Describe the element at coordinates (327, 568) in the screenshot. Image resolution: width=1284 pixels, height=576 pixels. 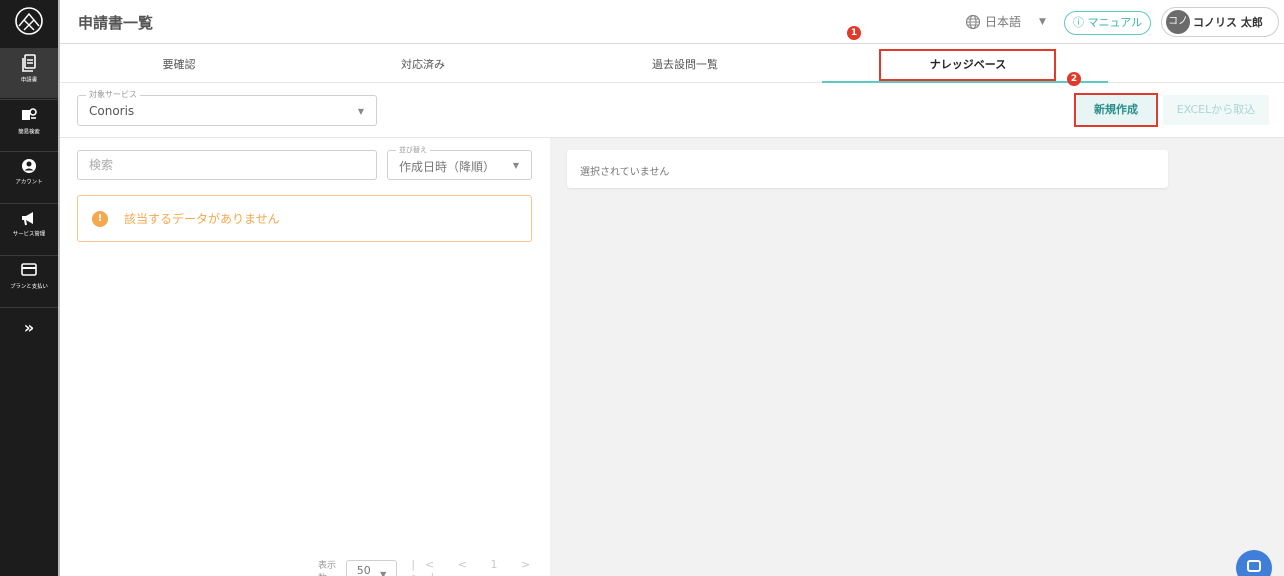
I see `page-size-label: 表示数:` at that location.